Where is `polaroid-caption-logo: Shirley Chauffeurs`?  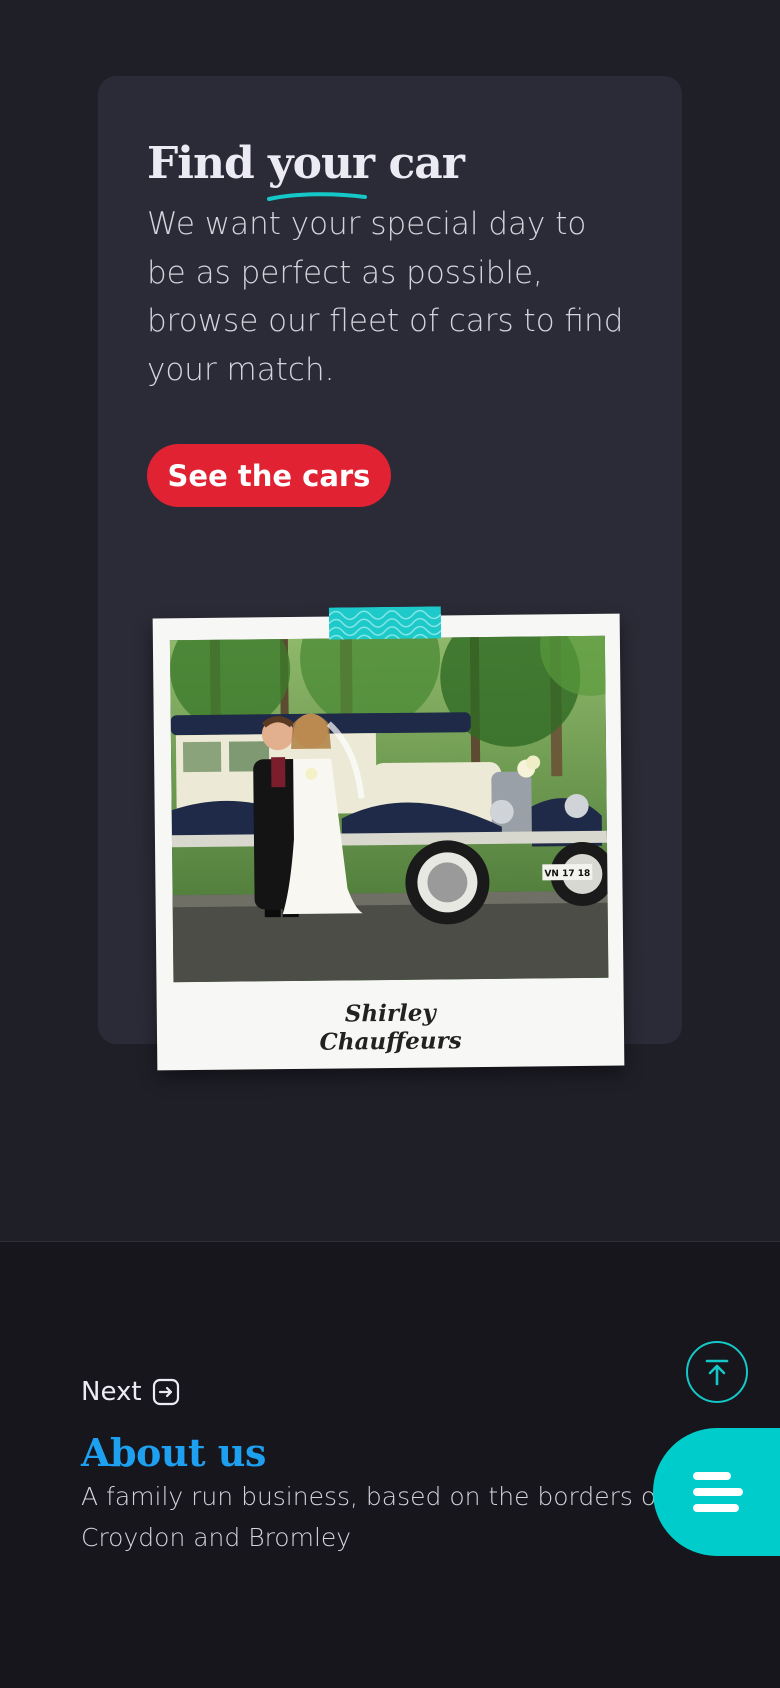
polaroid-caption-logo: Shirley Chauffeurs is located at coordinates (391, 1028).